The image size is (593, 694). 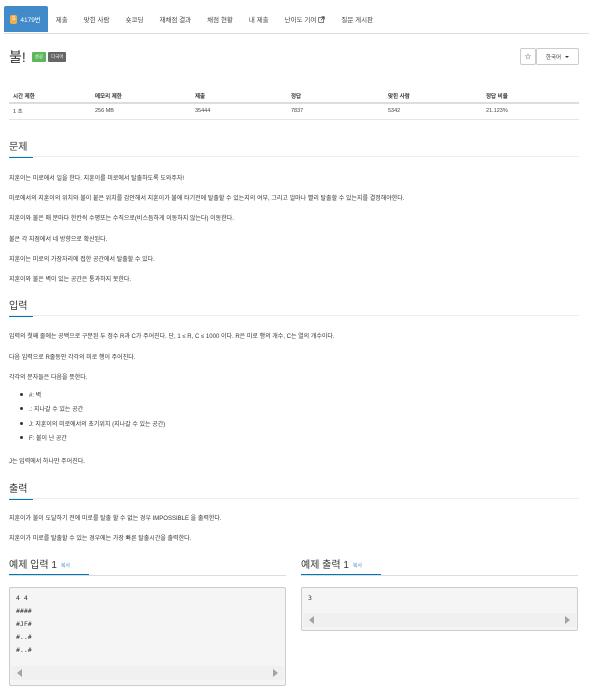 What do you see at coordinates (14, 19) in the screenshot?
I see `tier-badge: S` at bounding box center [14, 19].